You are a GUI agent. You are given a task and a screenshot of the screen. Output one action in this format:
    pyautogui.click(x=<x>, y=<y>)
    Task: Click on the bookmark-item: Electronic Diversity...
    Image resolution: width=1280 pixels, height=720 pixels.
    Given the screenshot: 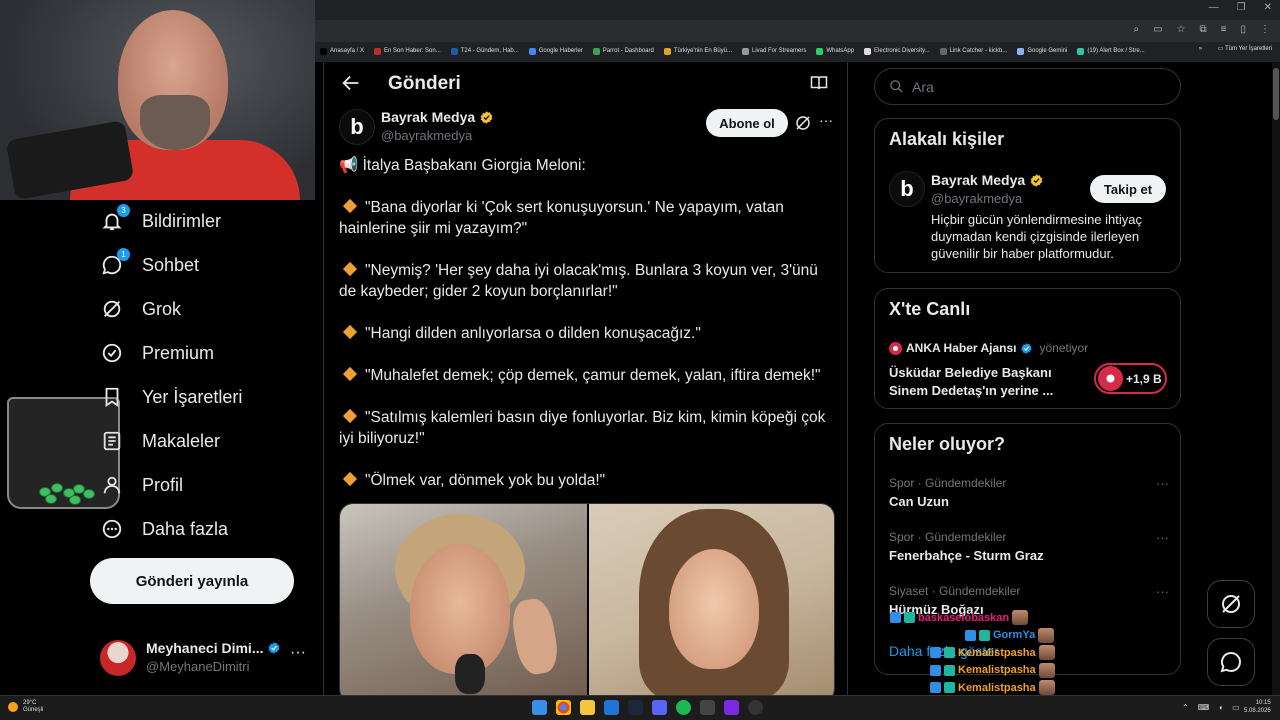 What is the action you would take?
    pyautogui.click(x=897, y=51)
    